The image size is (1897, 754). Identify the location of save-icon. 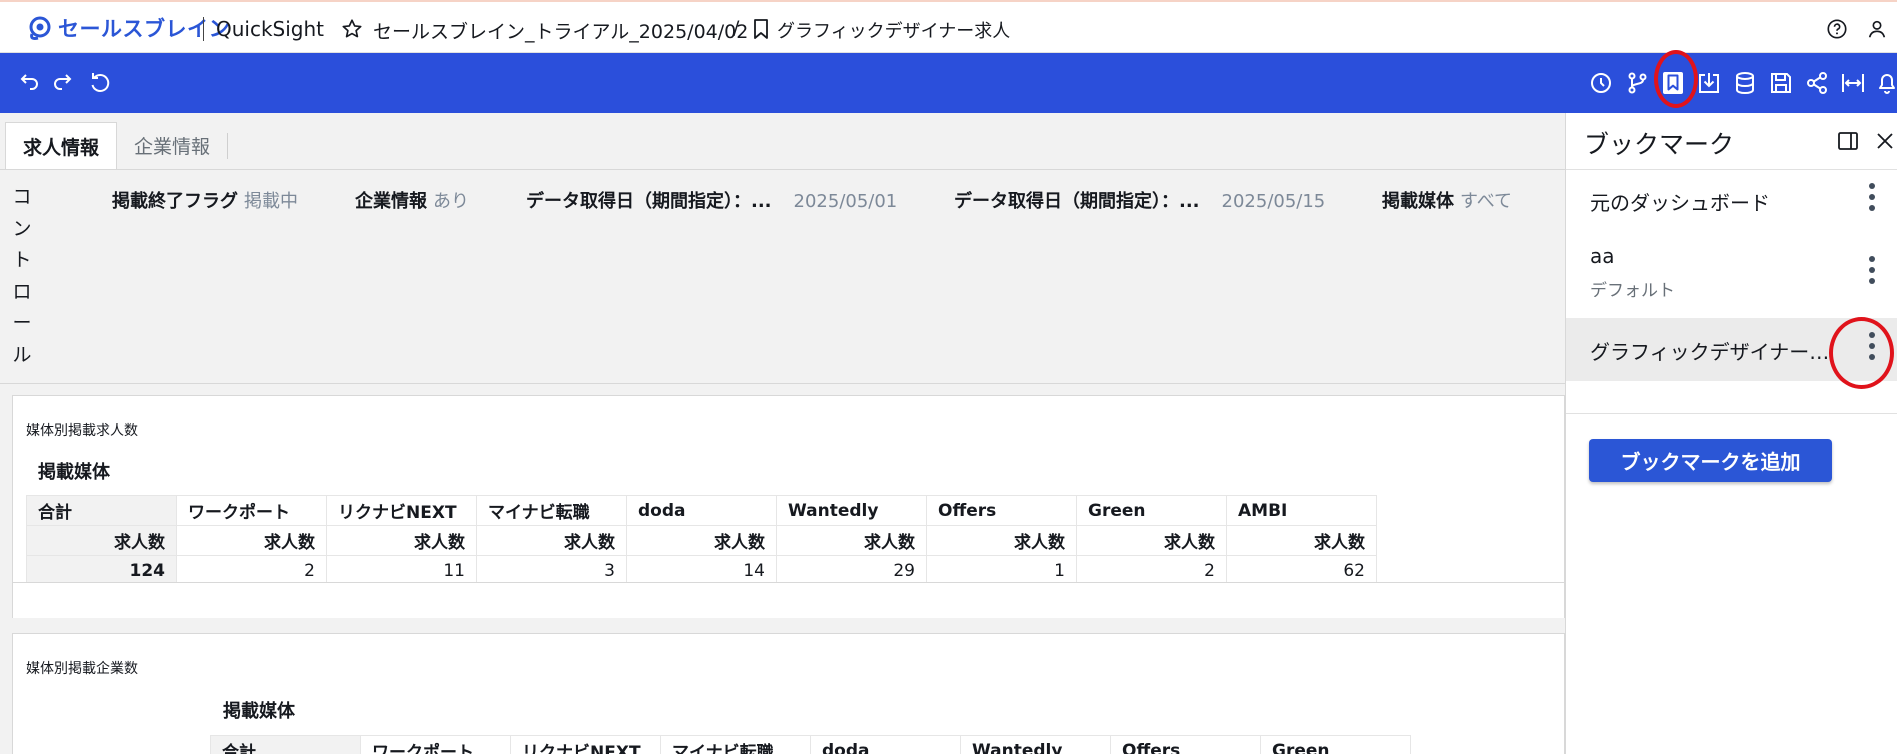
(1781, 83).